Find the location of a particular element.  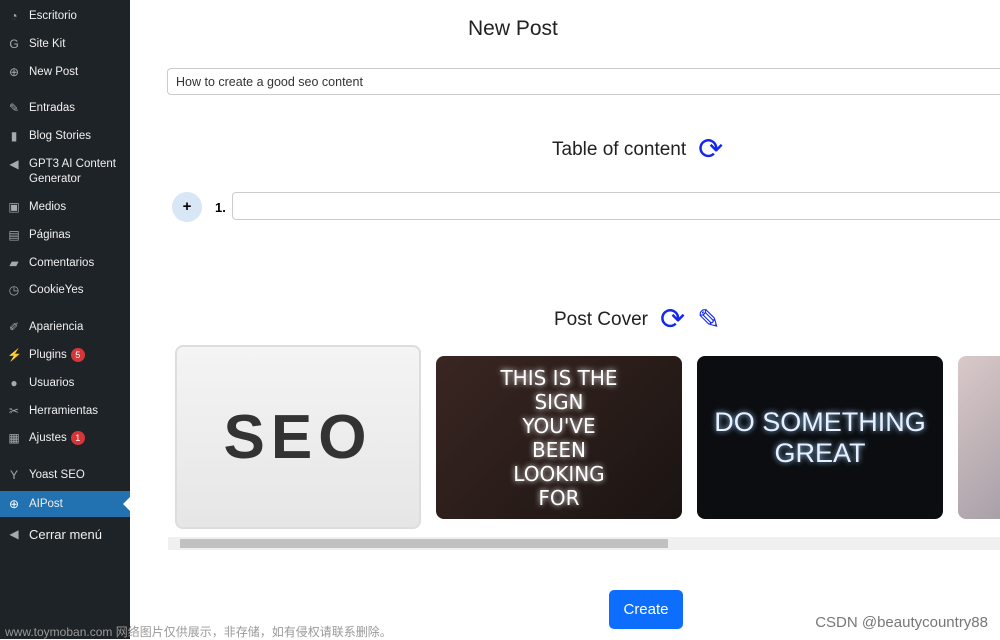

sidebar-item-label: Cerrar menú is located at coordinates (65, 534).